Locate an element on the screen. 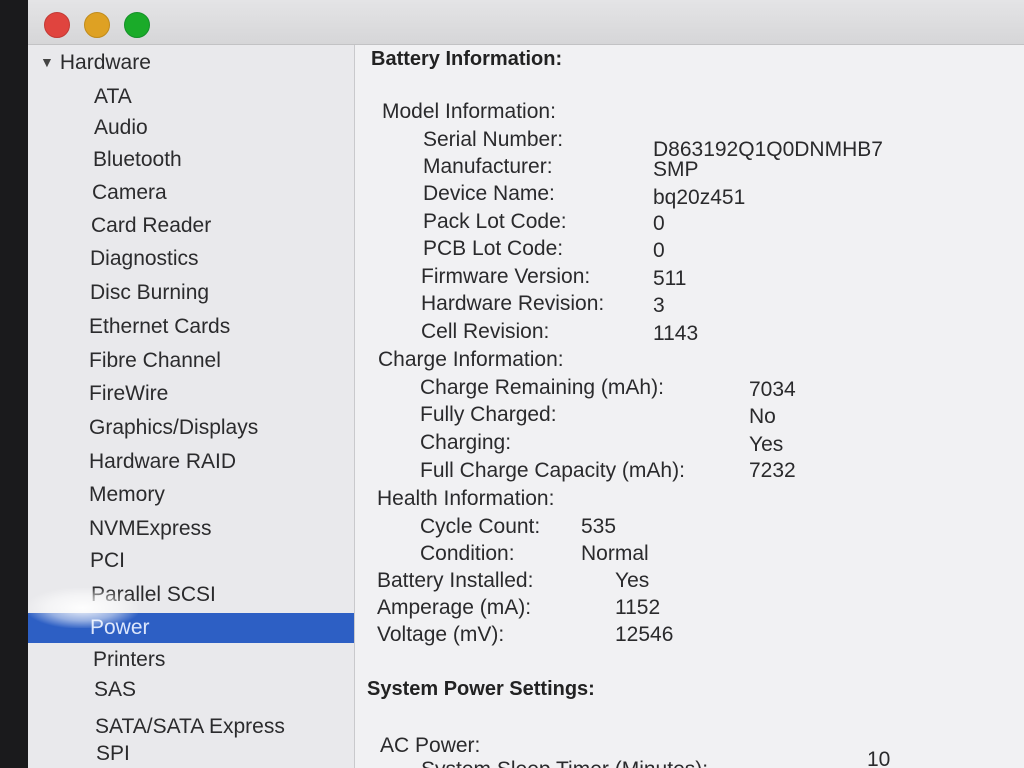 This screenshot has width=1024, height=768. sidebar-item-disc-burning: Disc Burning is located at coordinates (149, 293).